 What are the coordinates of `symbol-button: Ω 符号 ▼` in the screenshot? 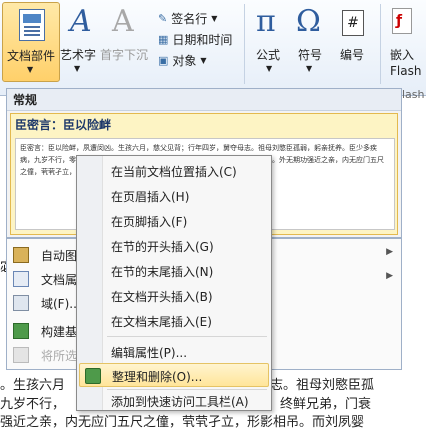 It's located at (312, 42).